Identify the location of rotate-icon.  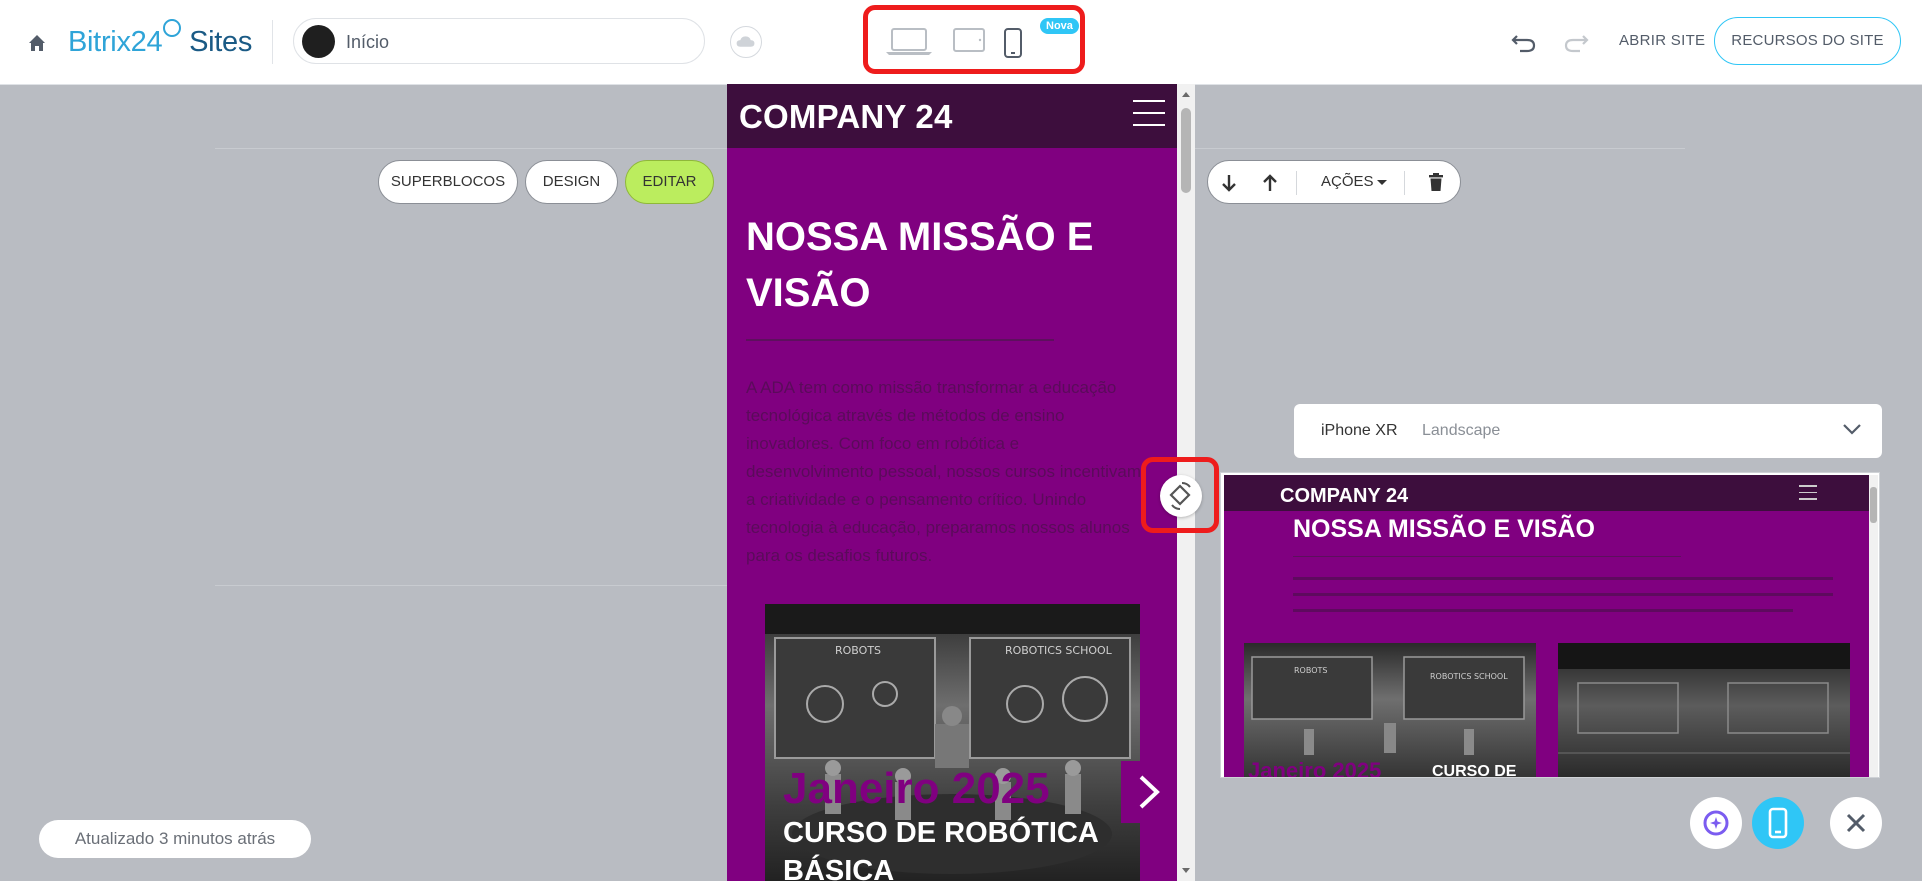
(1180, 496).